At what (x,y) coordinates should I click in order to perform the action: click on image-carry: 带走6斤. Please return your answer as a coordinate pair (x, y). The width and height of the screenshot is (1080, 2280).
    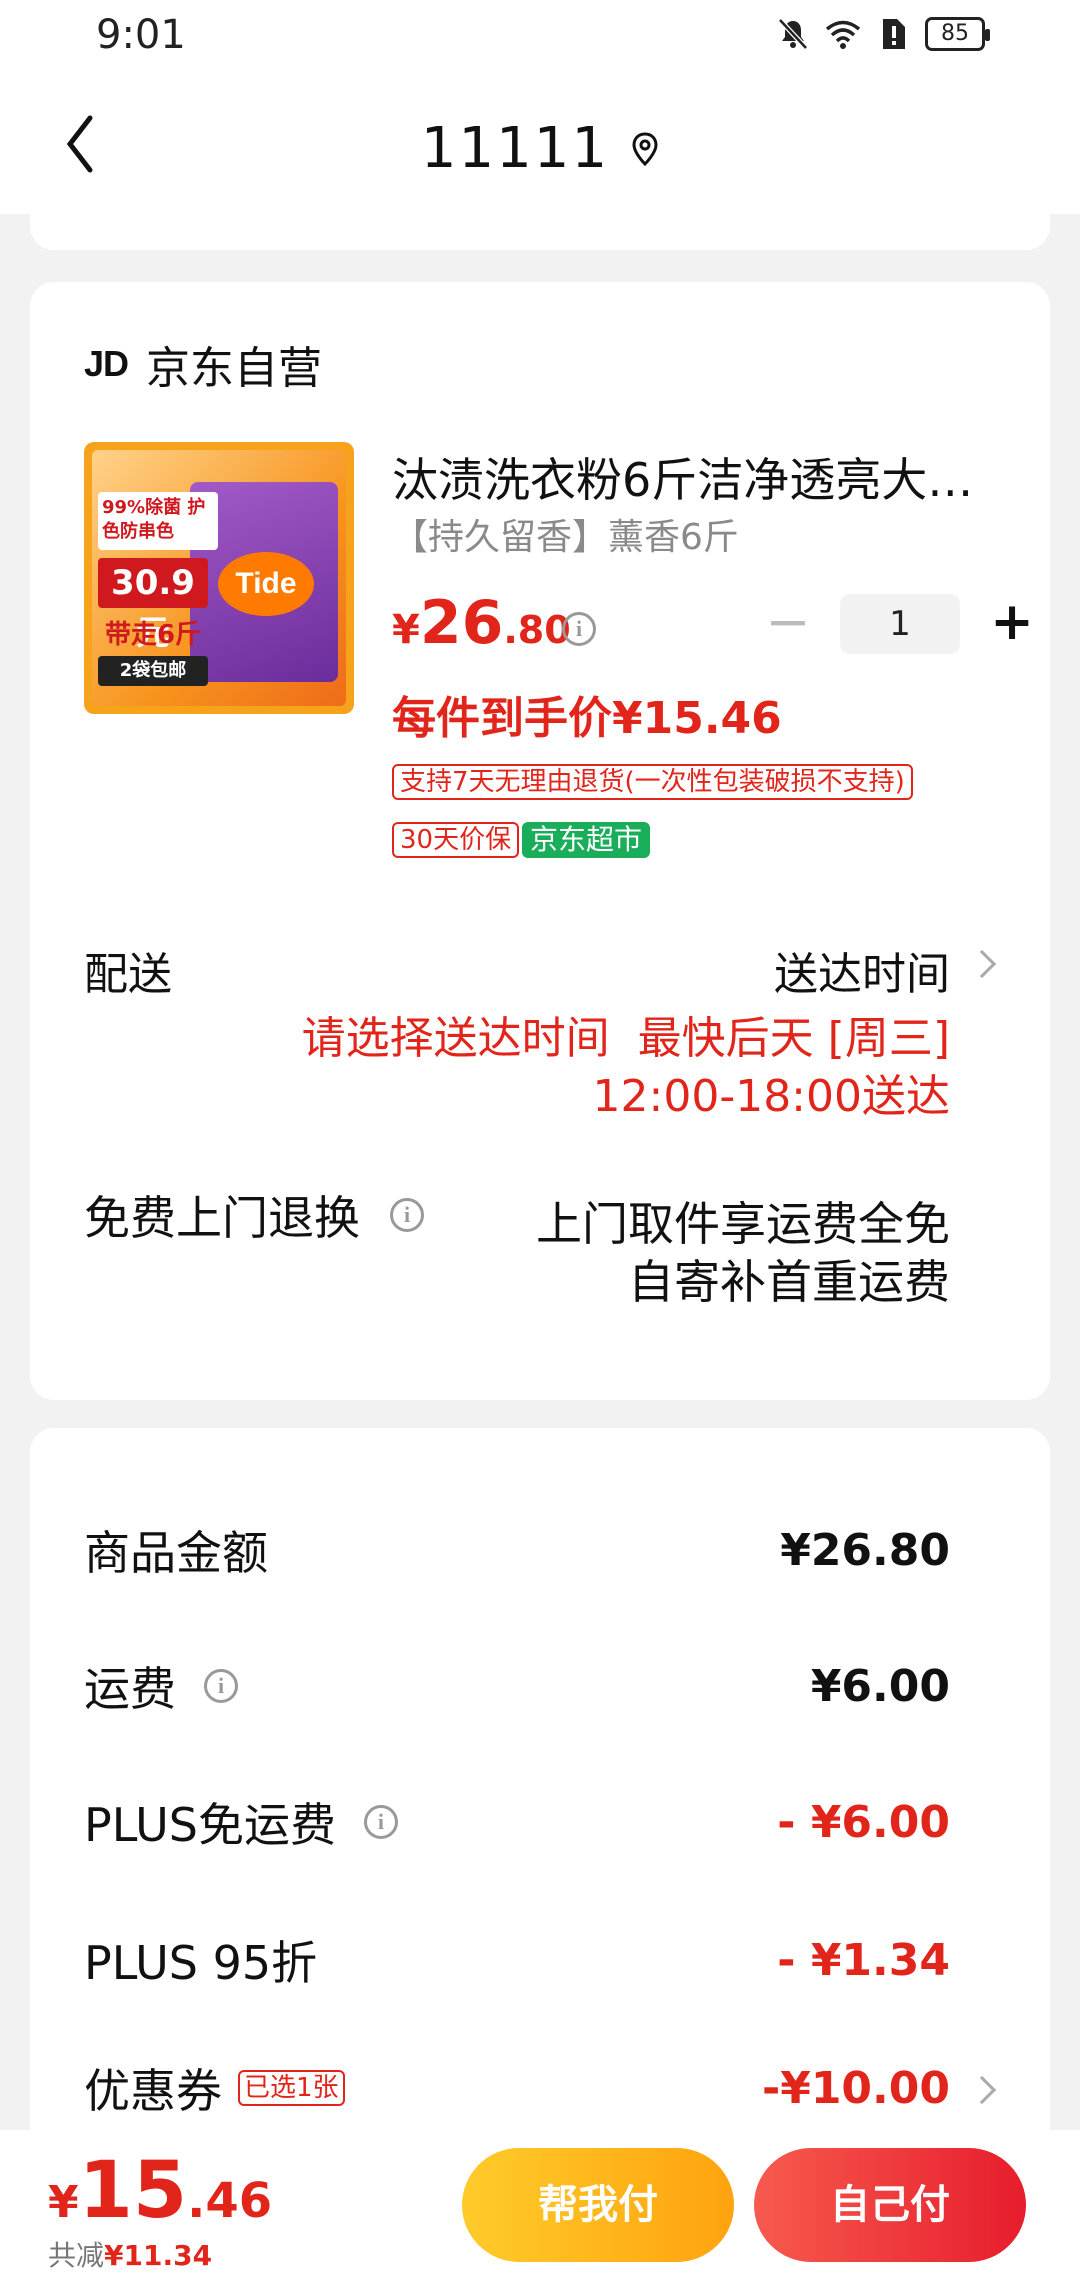
    Looking at the image, I should click on (153, 635).